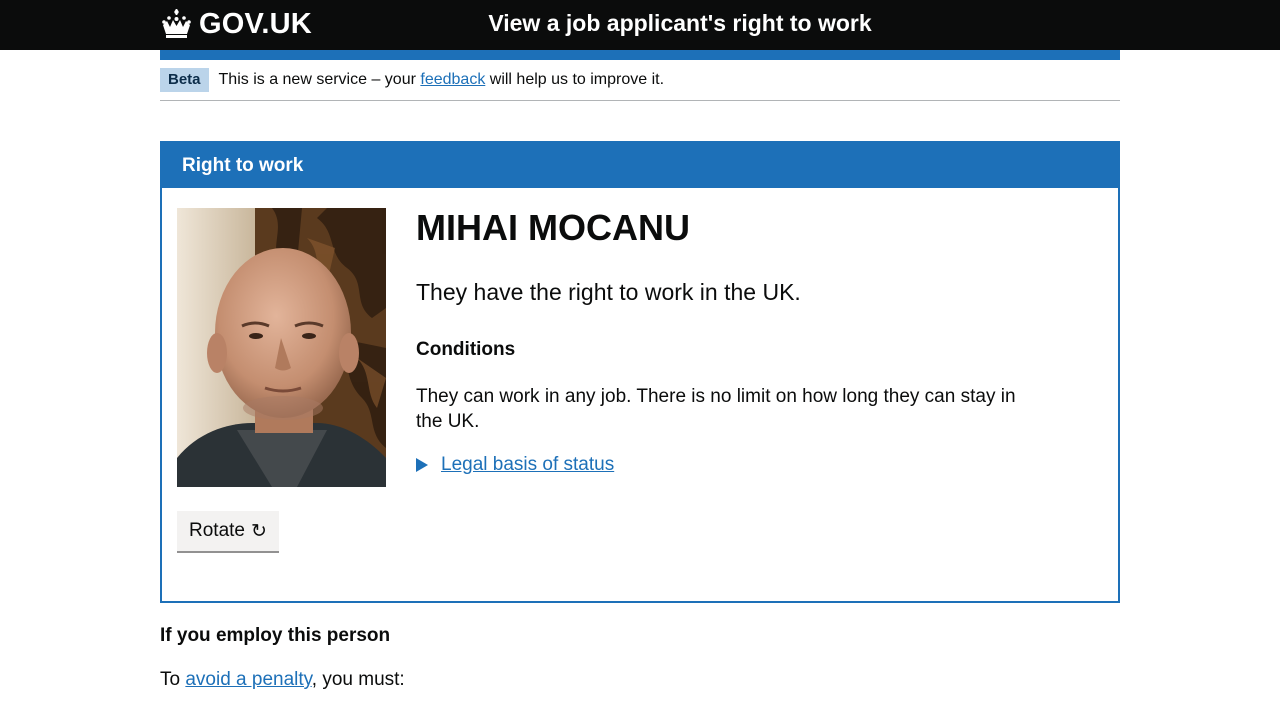 The height and width of the screenshot is (720, 1280). Describe the element at coordinates (640, 165) in the screenshot. I see `card-title: Right to work` at that location.